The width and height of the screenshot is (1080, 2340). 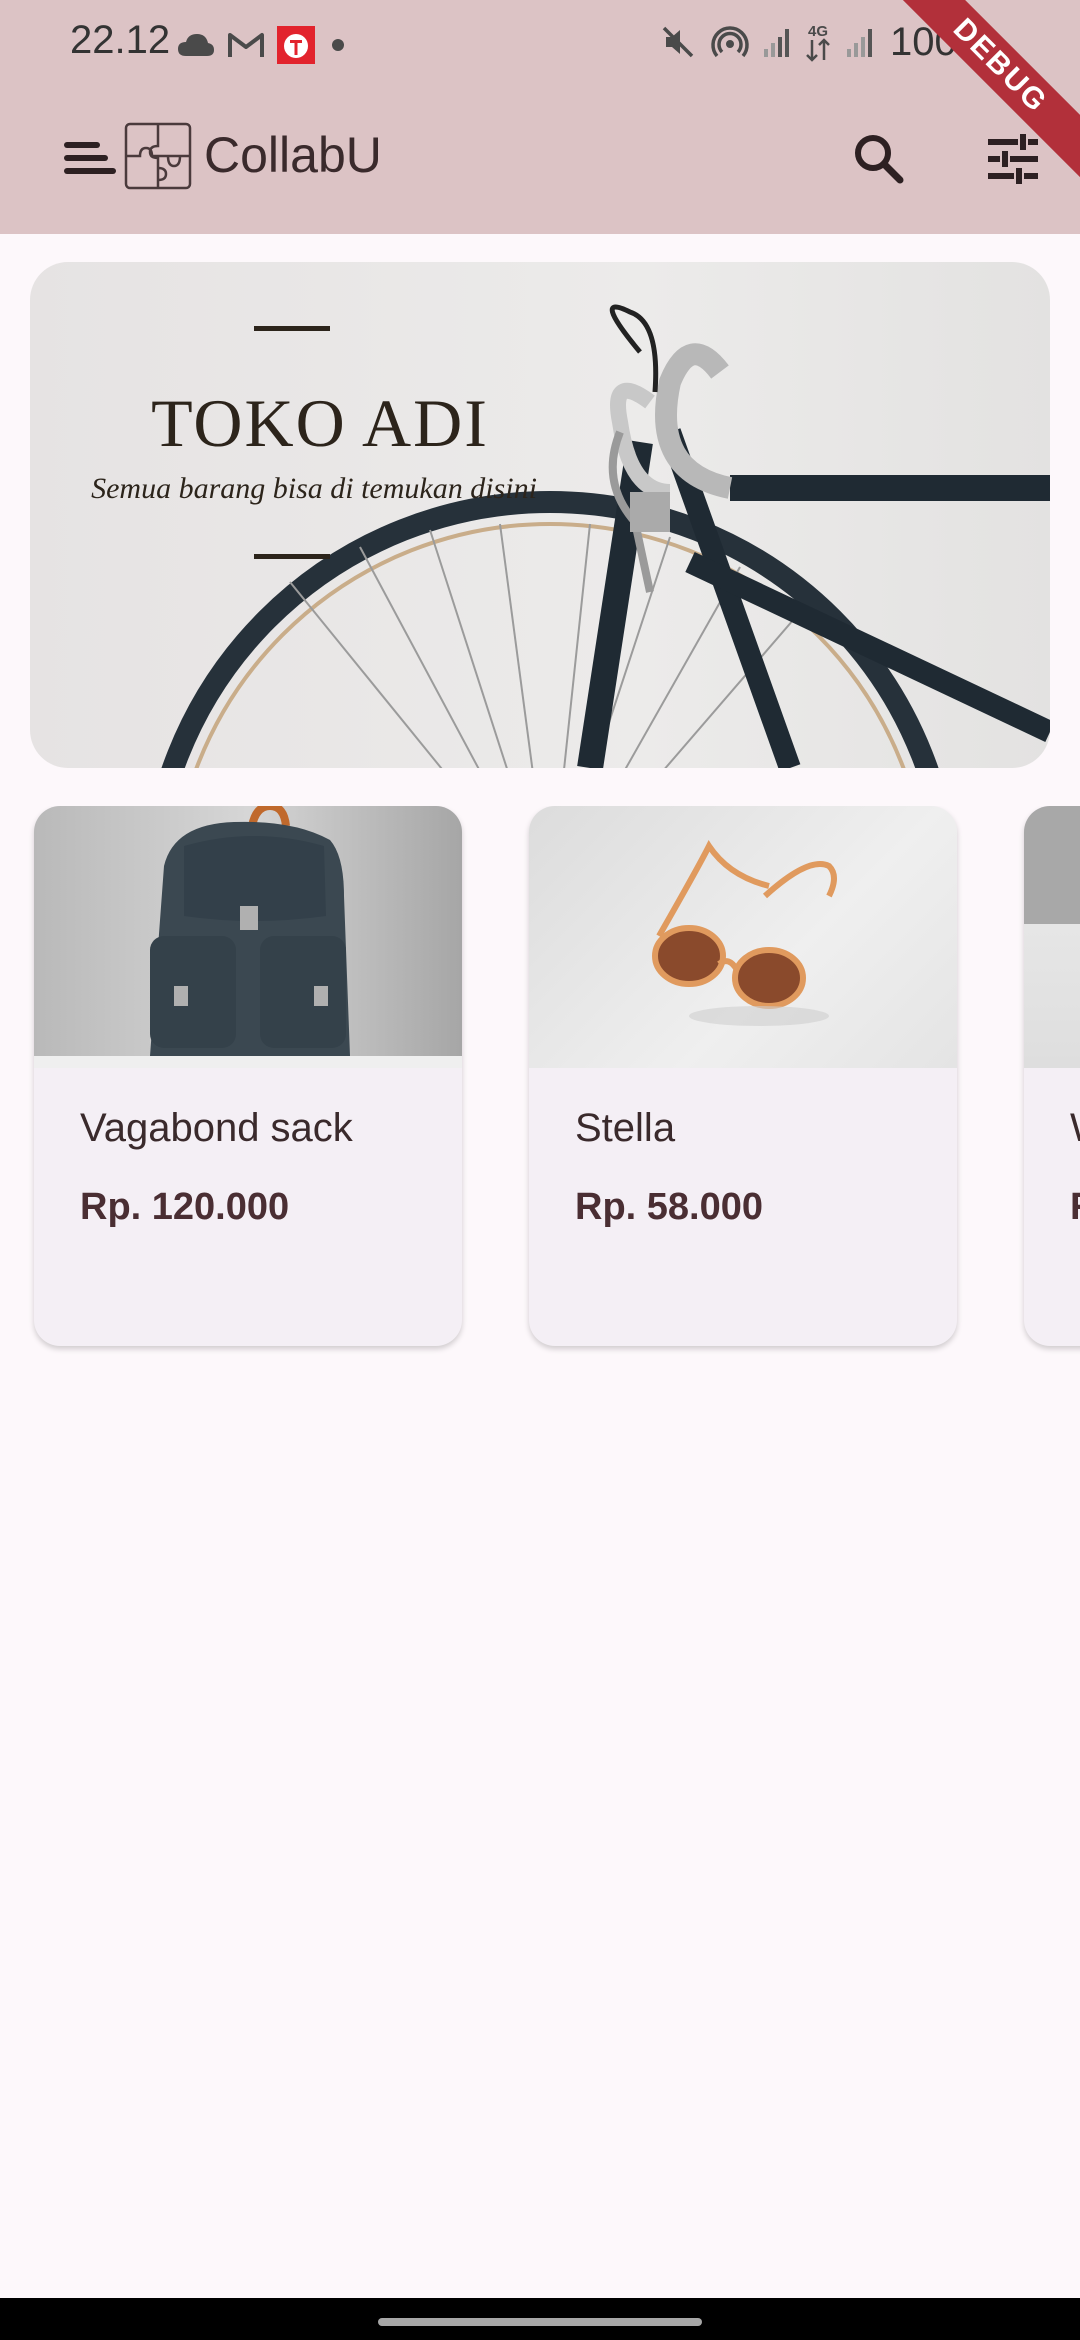 What do you see at coordinates (540, 158) in the screenshot?
I see `app-bar: CollabU` at bounding box center [540, 158].